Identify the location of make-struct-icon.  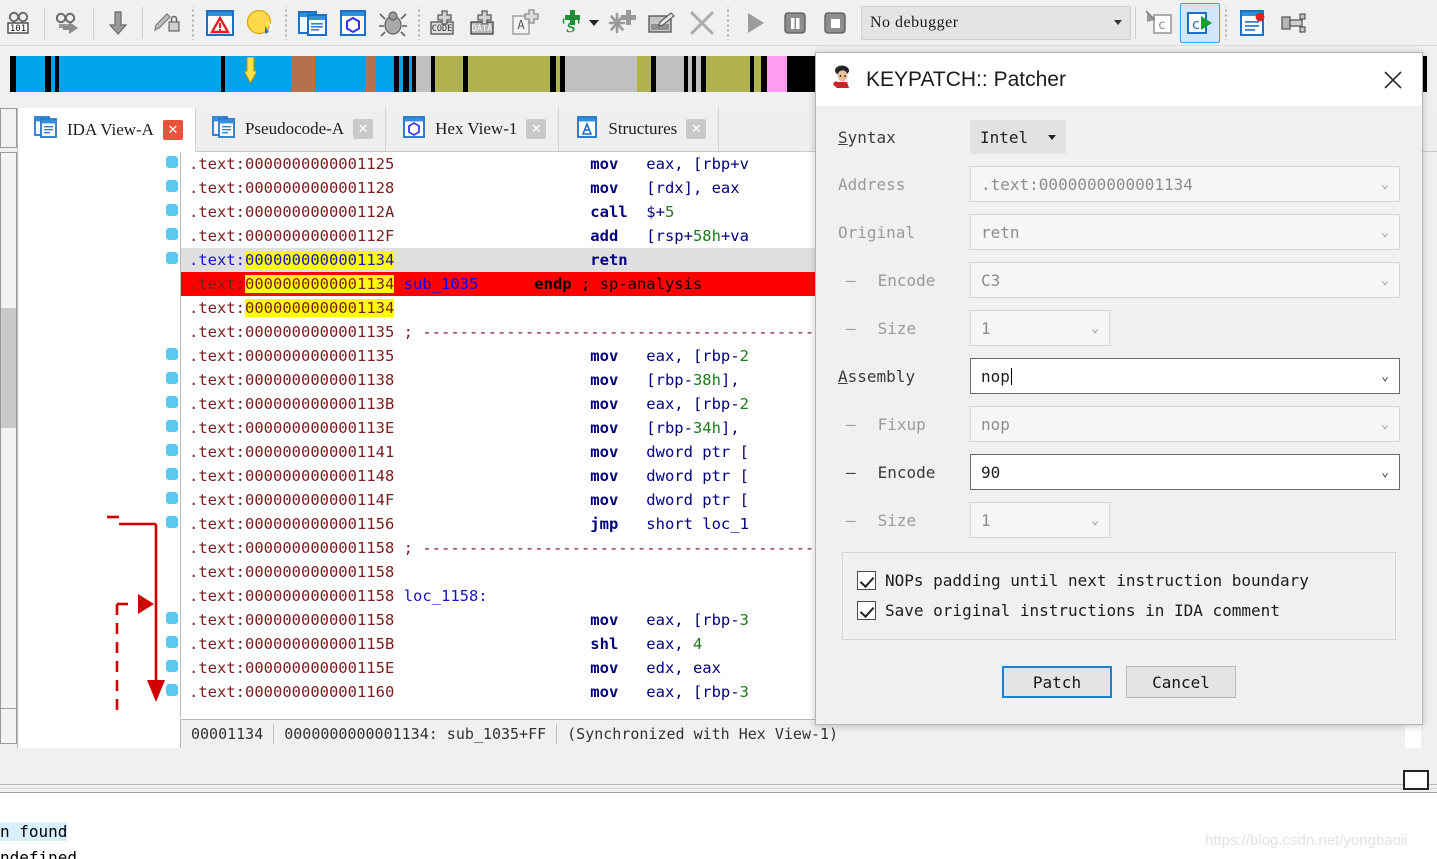
(622, 23).